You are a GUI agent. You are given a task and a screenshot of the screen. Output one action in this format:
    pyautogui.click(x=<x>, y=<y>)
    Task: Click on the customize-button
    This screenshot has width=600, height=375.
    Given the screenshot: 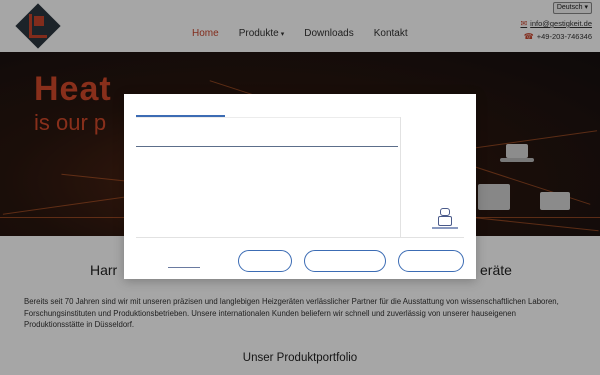 What is the action you would take?
    pyautogui.click(x=345, y=261)
    